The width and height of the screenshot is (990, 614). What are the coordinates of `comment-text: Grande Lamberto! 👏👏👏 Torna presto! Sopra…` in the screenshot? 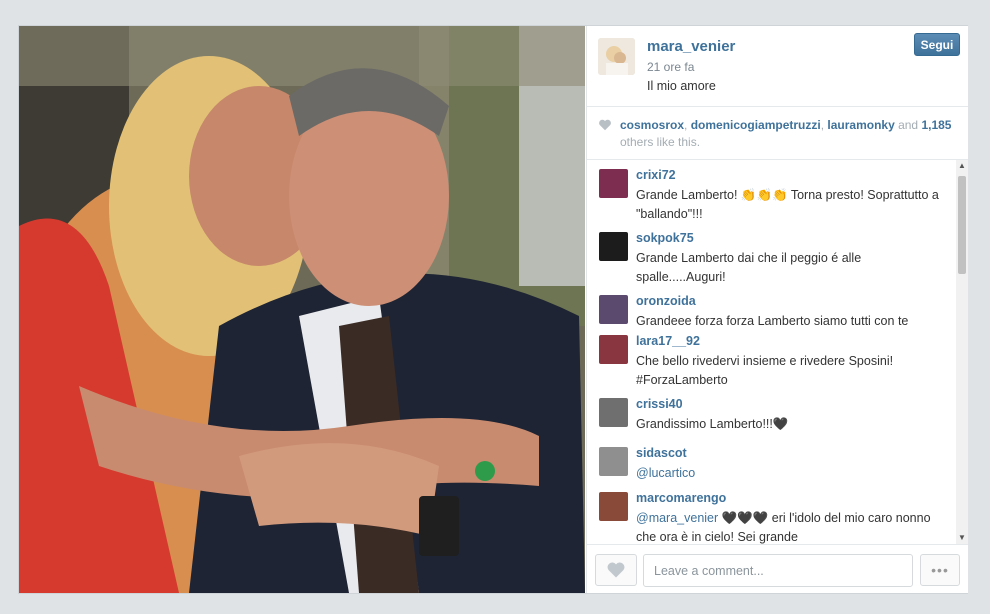 It's located at (787, 204).